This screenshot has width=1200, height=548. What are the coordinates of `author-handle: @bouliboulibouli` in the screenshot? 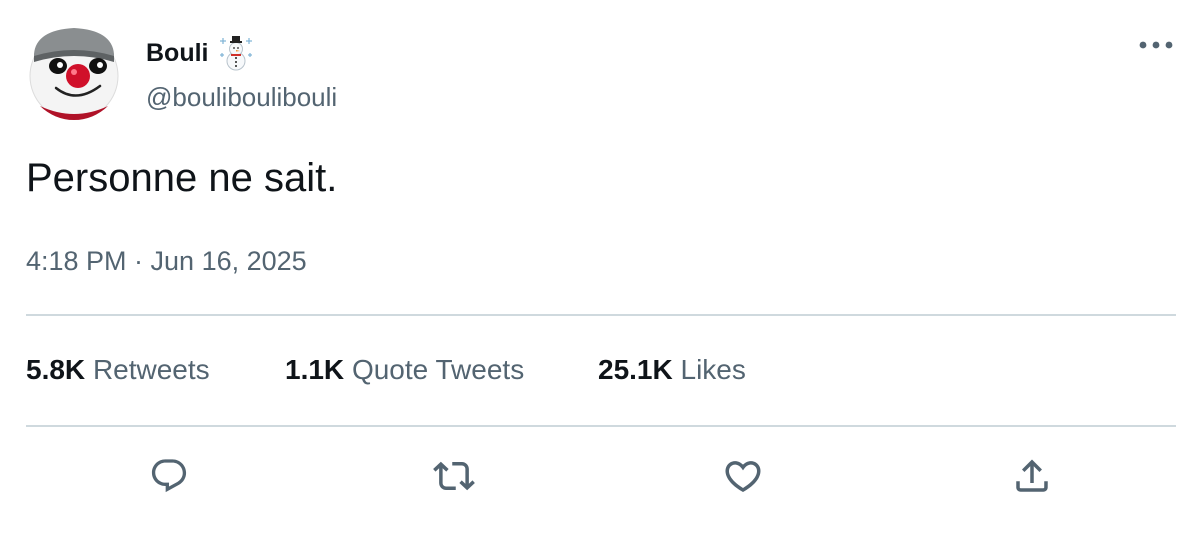 It's located at (241, 97).